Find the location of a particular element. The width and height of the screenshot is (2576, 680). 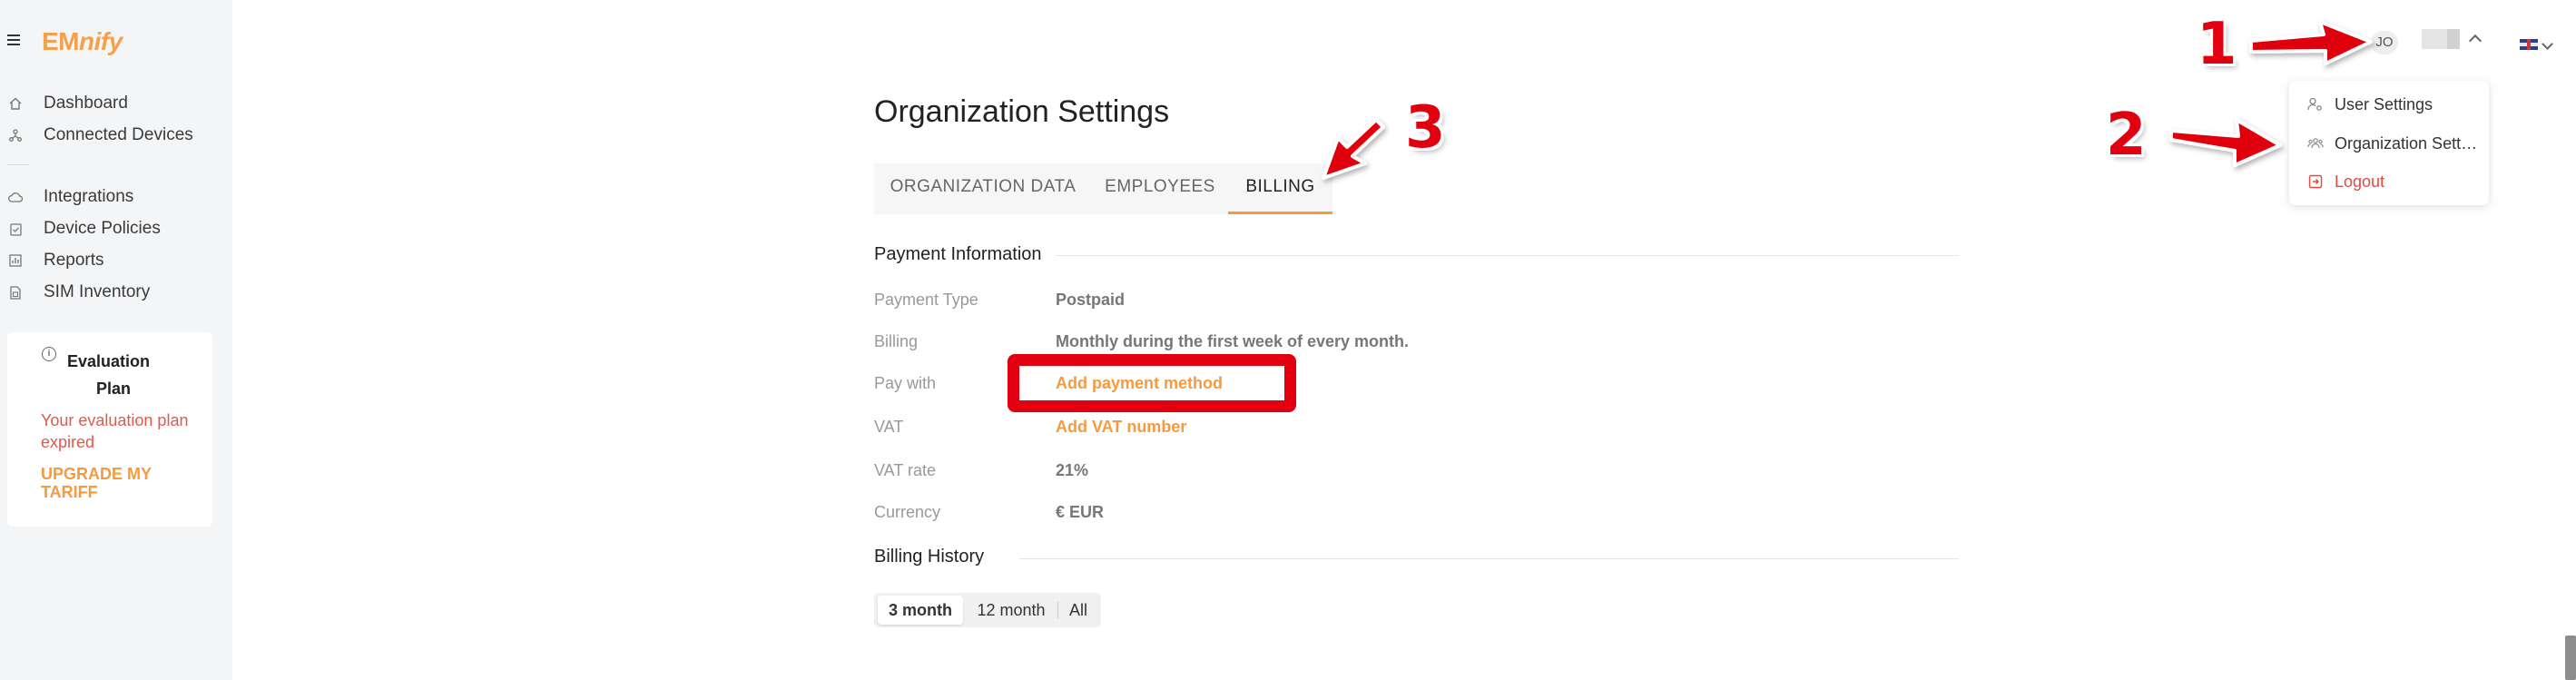

menu-item-user-settings: User Settings is located at coordinates (2389, 104).